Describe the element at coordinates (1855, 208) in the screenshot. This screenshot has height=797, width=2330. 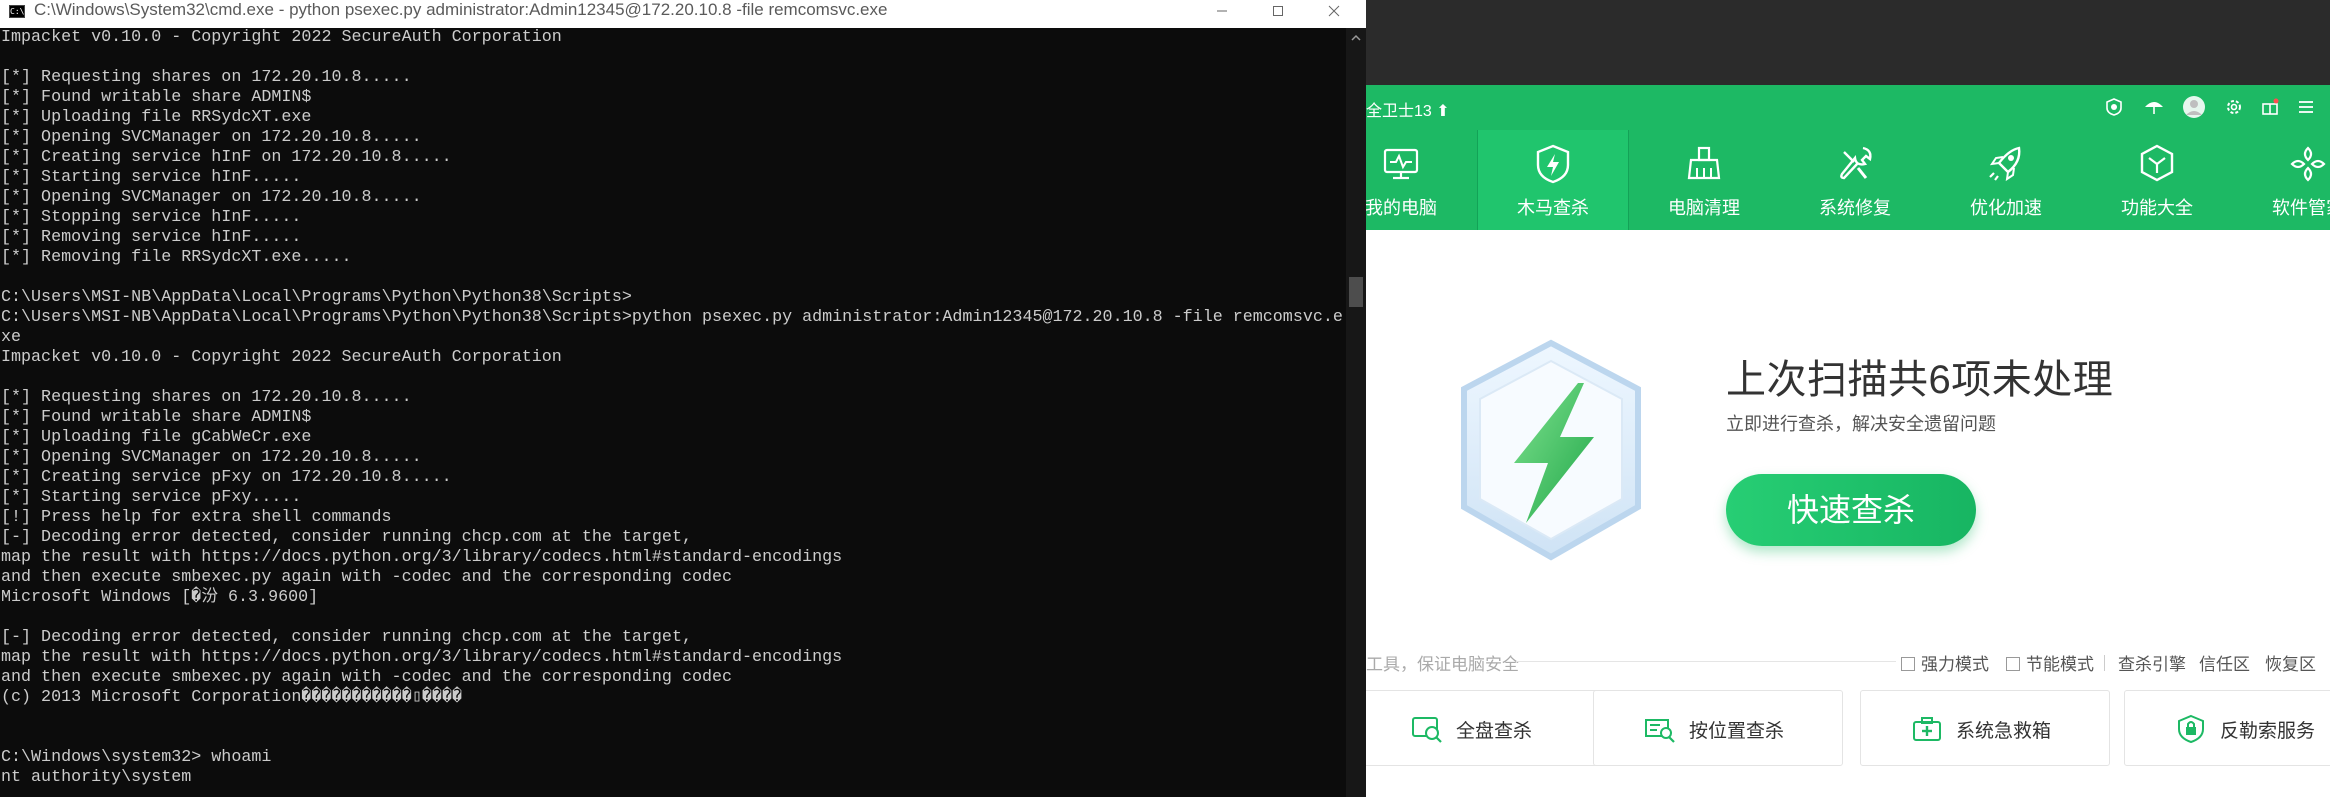
I see `nav-label: 系统修复` at that location.